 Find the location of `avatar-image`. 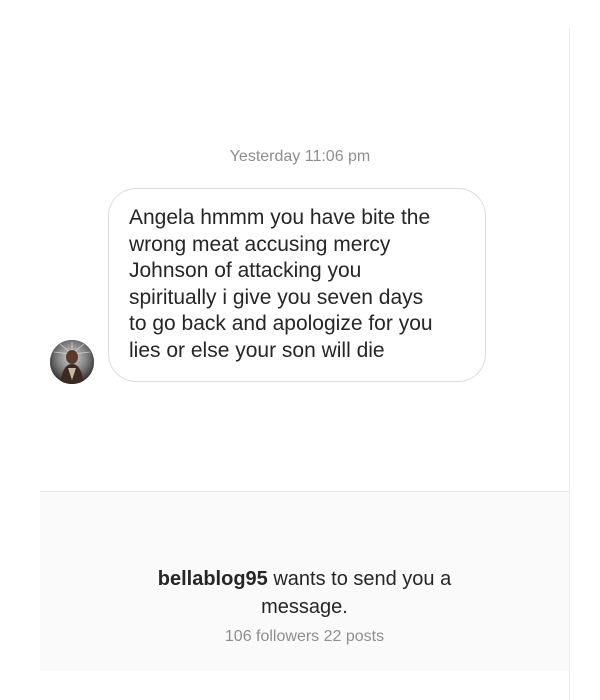

avatar-image is located at coordinates (72, 362).